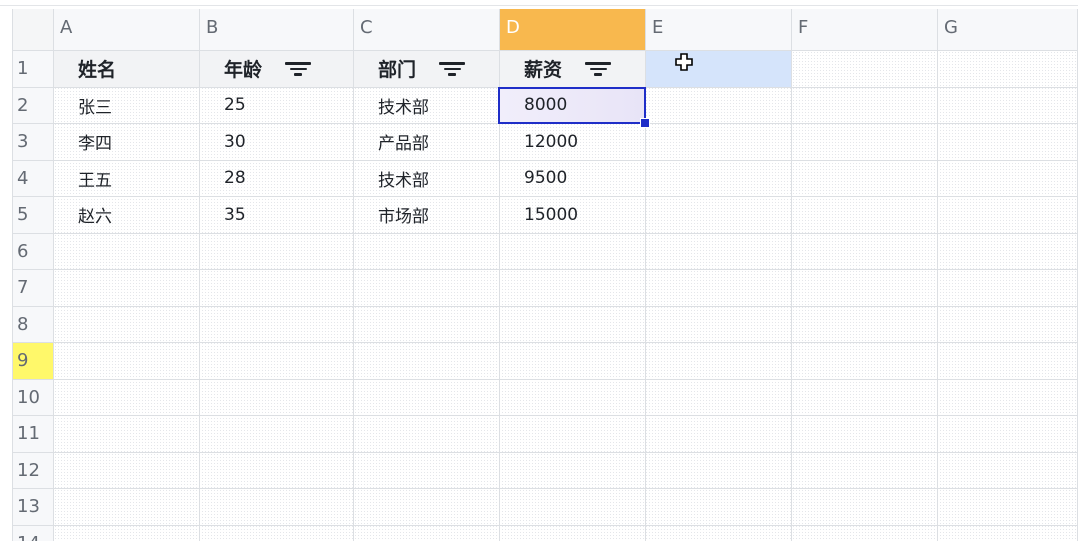 The width and height of the screenshot is (1078, 541). What do you see at coordinates (1008, 30) in the screenshot?
I see `column-header-g: G` at bounding box center [1008, 30].